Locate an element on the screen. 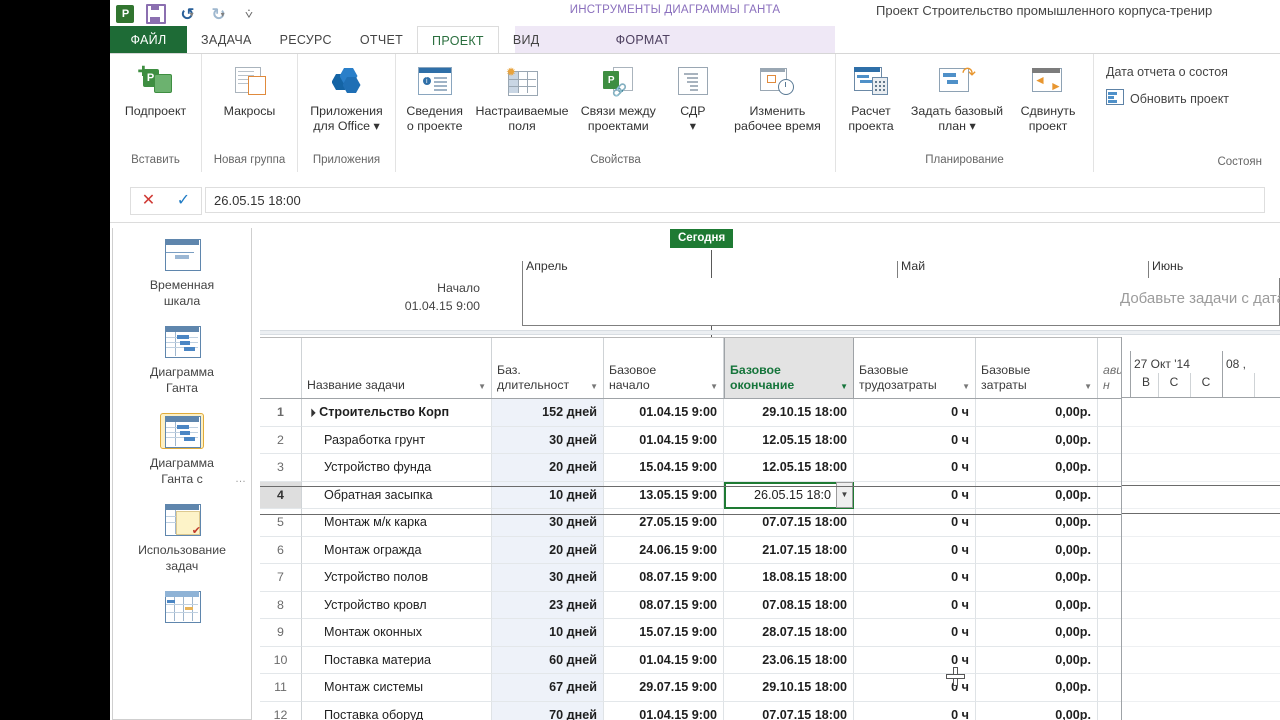 The image size is (1280, 720). set-baseline-button: ↷ Задать базовый план ▾ is located at coordinates (957, 95).